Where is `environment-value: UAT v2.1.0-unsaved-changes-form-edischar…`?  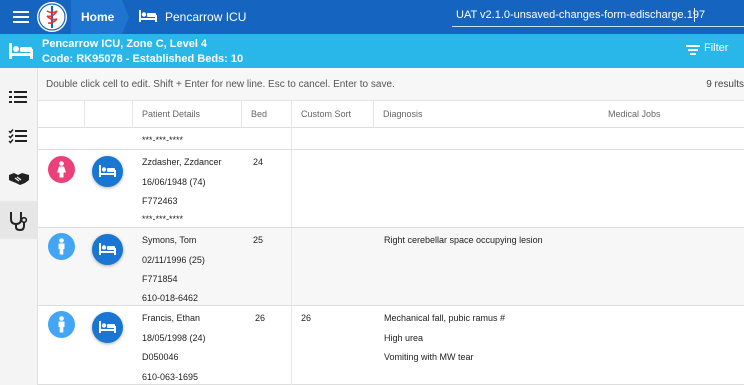 environment-value: UAT v2.1.0-unsaved-changes-form-edischar… is located at coordinates (581, 15).